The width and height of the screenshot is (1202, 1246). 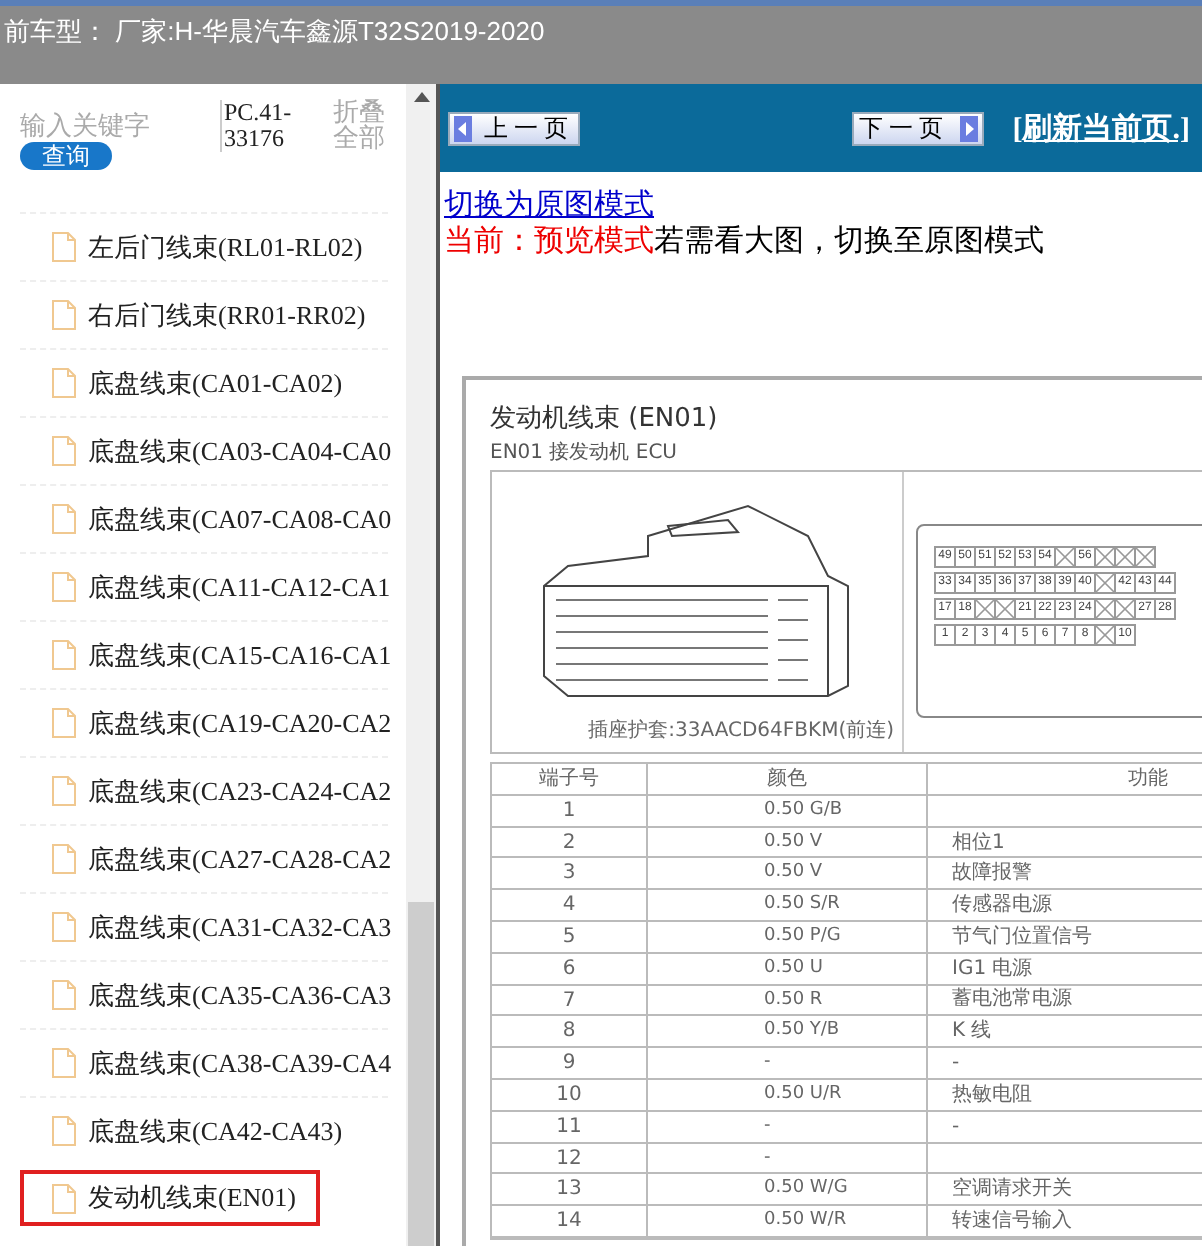 What do you see at coordinates (421, 1074) in the screenshot?
I see `scrollbar-thumb` at bounding box center [421, 1074].